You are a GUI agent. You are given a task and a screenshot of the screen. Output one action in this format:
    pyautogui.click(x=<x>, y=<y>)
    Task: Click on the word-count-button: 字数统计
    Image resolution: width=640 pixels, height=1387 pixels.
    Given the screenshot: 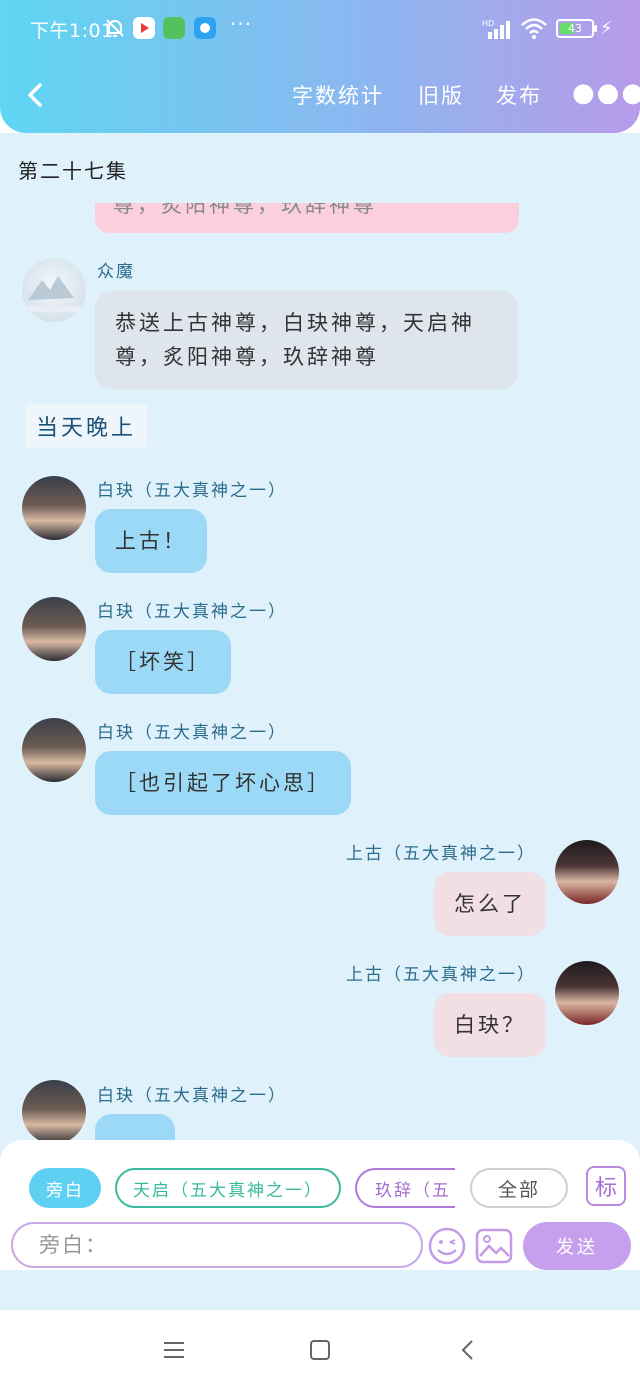 What is the action you would take?
    pyautogui.click(x=338, y=95)
    